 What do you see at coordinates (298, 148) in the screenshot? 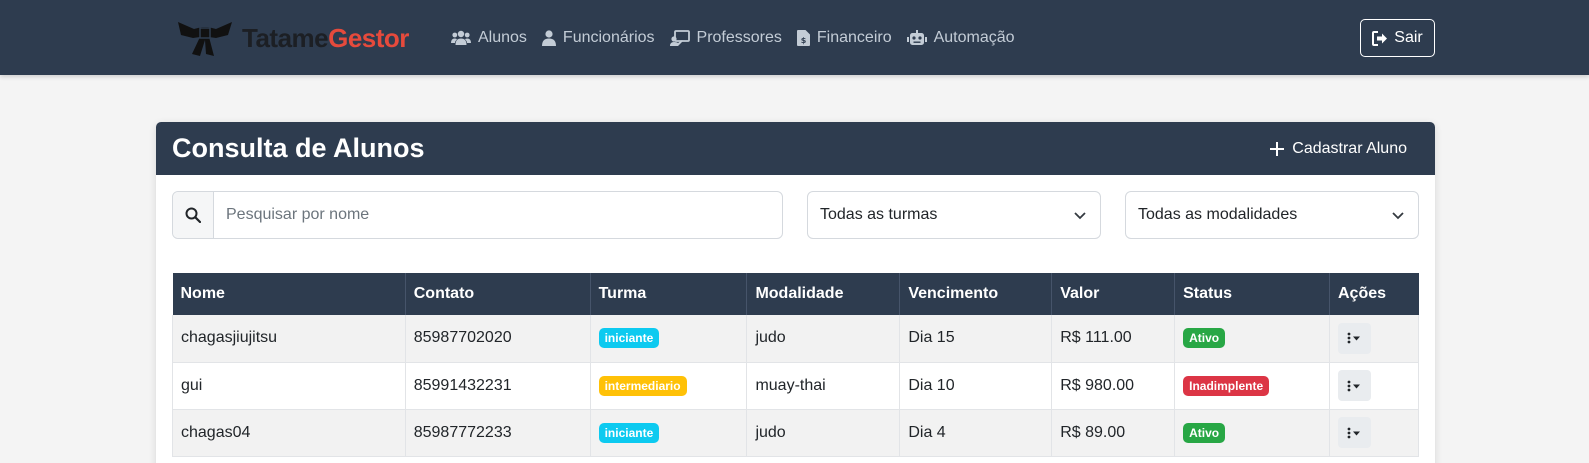
I see `page-title: Consulta de Alunos` at bounding box center [298, 148].